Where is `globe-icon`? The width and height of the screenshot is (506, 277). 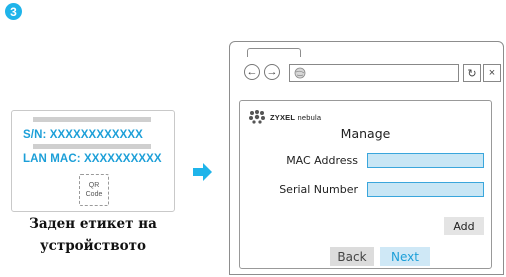
globe-icon is located at coordinates (300, 73).